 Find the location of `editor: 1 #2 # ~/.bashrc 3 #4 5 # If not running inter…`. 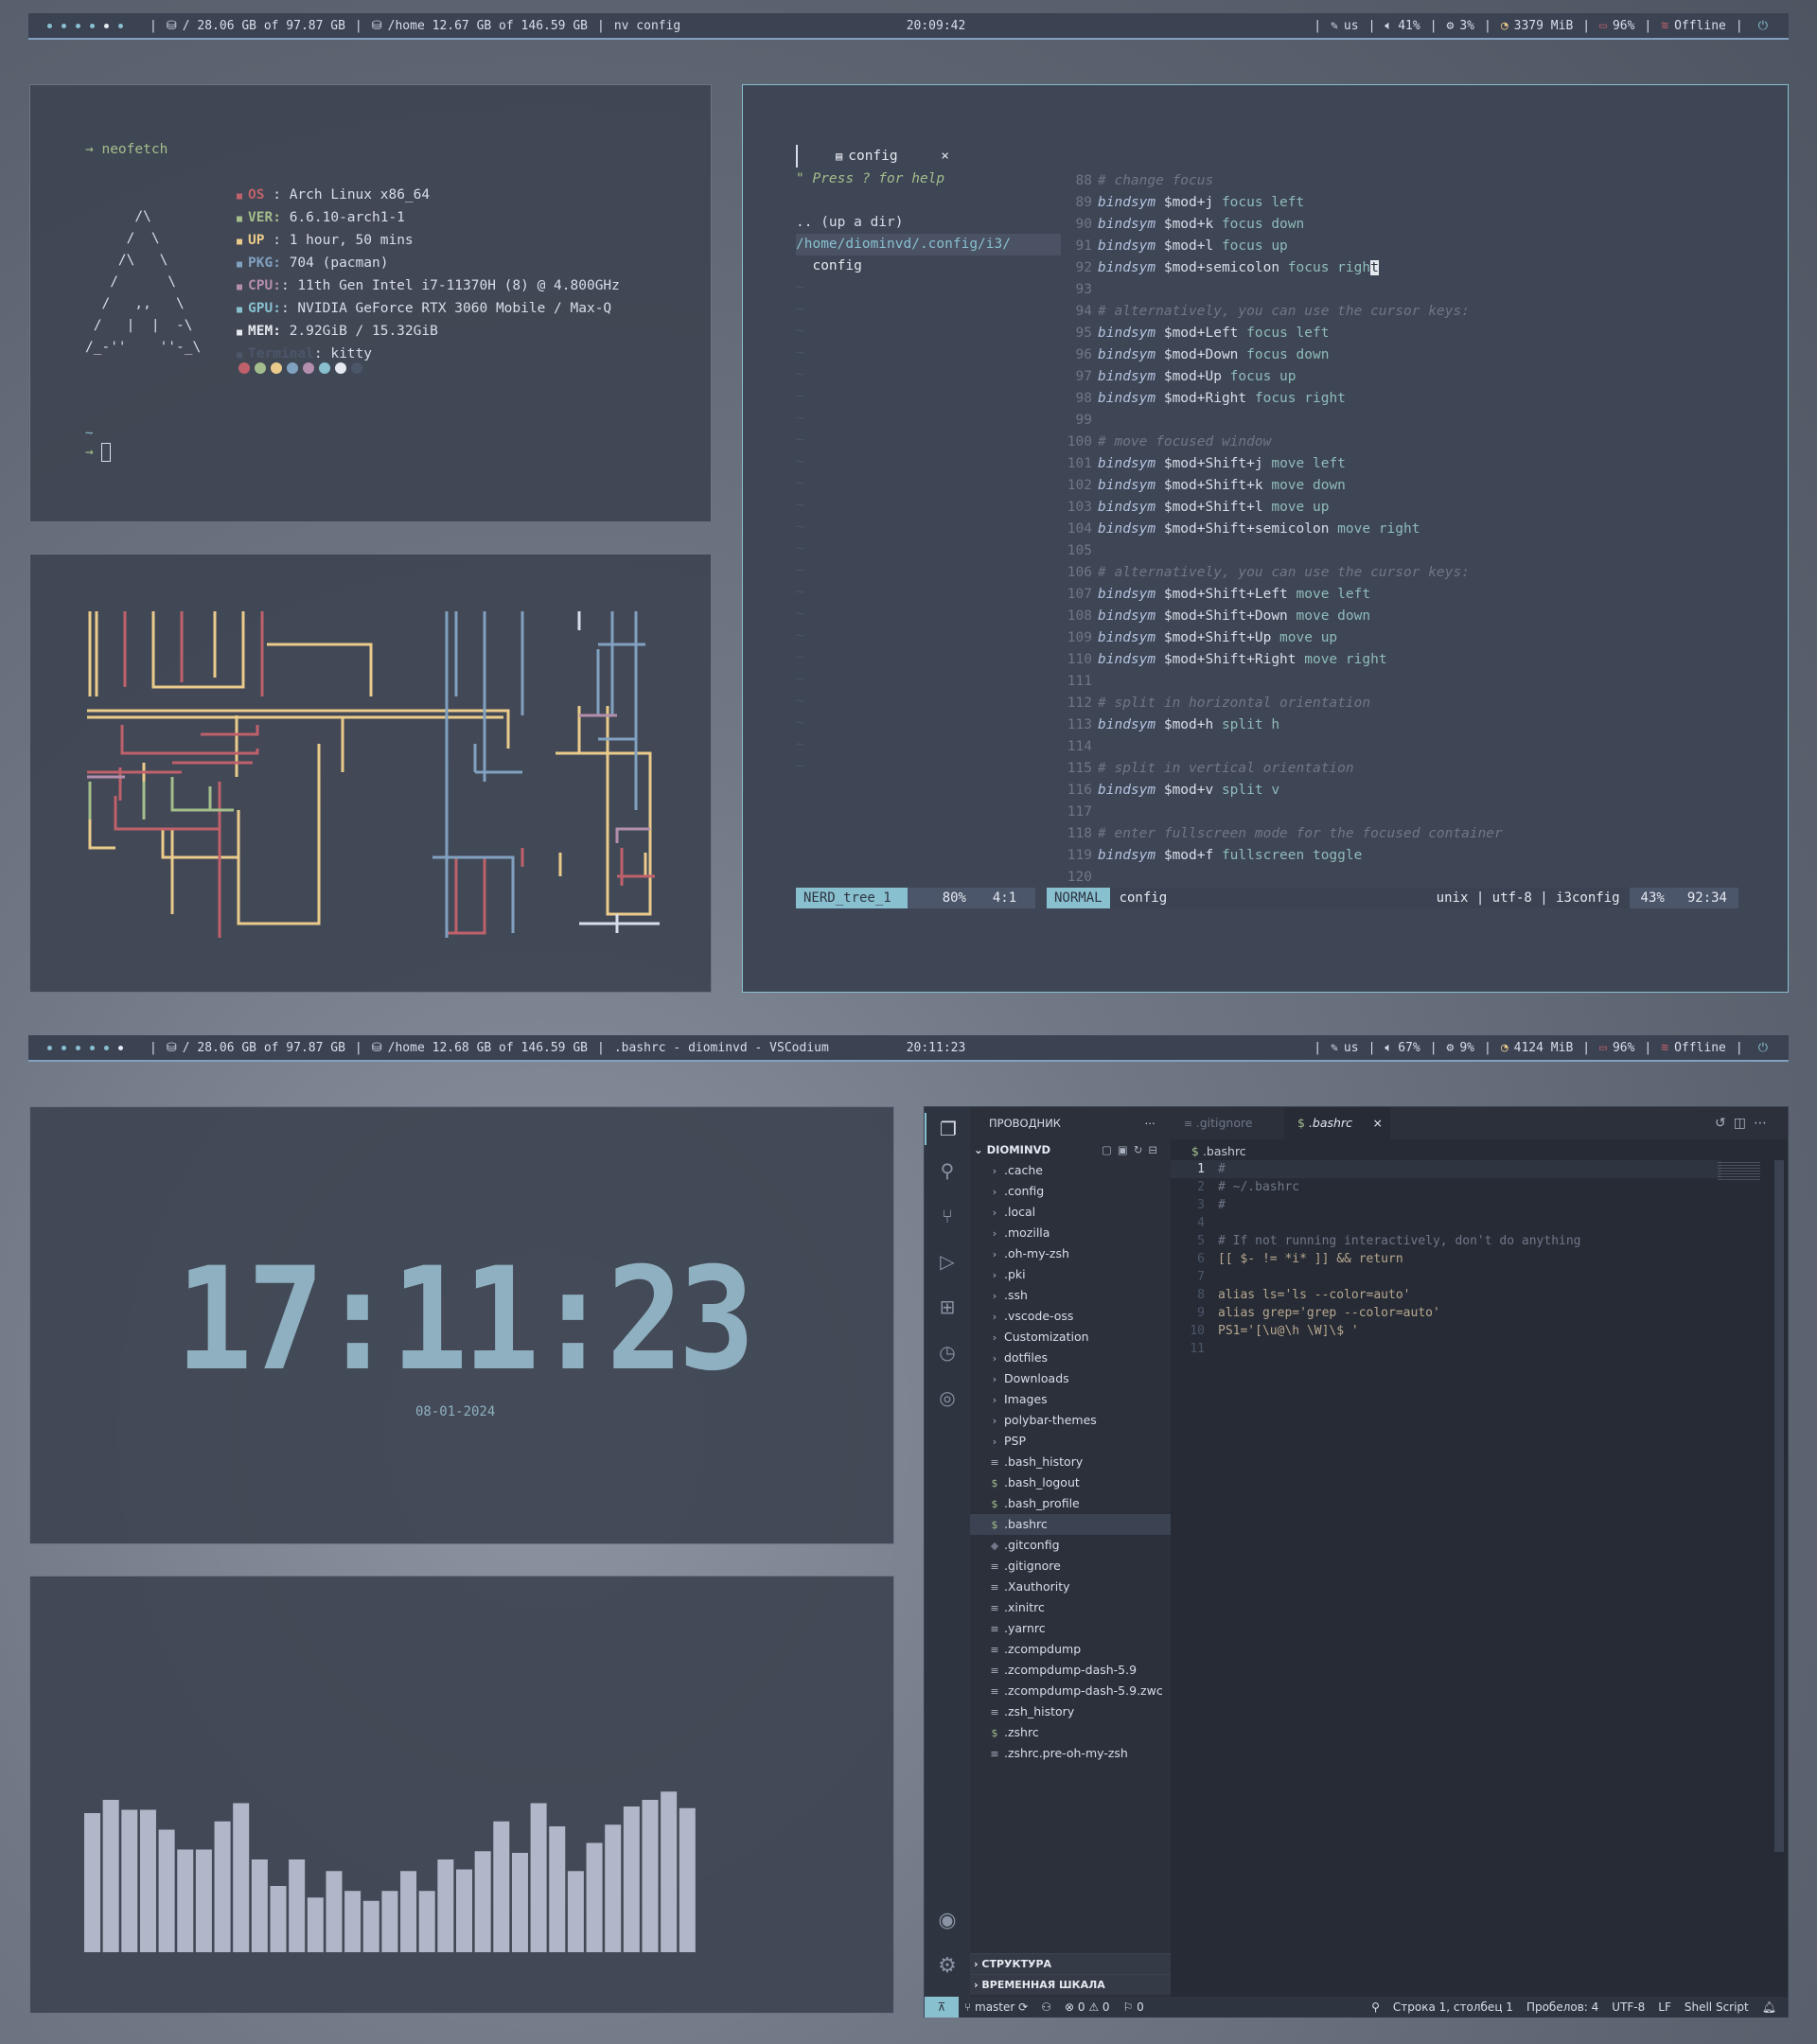

editor: 1 #2 # ~/.bashrc 3 #4 5 # If not running inter… is located at coordinates (1464, 1259).